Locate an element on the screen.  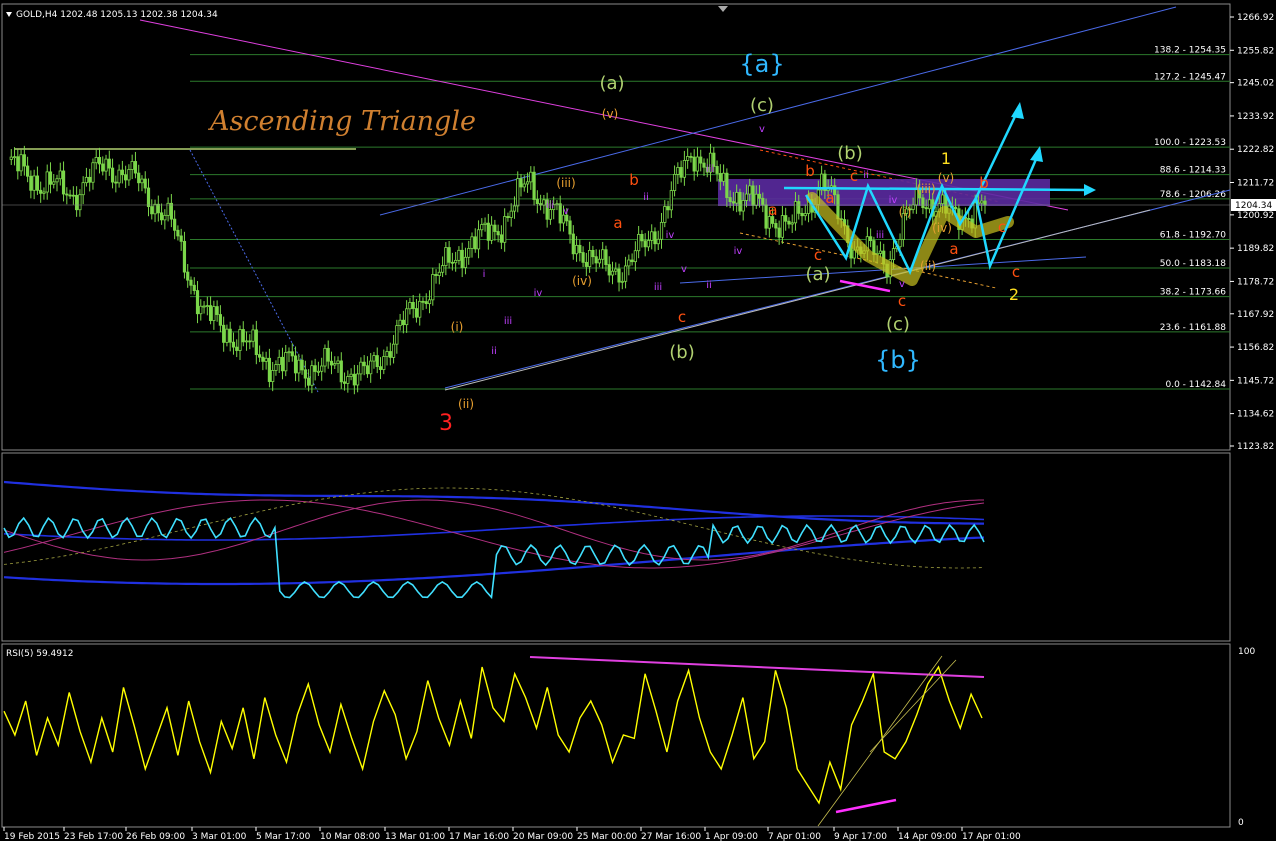
symbol-header: GOLD,H4 1202.48 1205.13 1202.38 1204.34 is located at coordinates (117, 15).